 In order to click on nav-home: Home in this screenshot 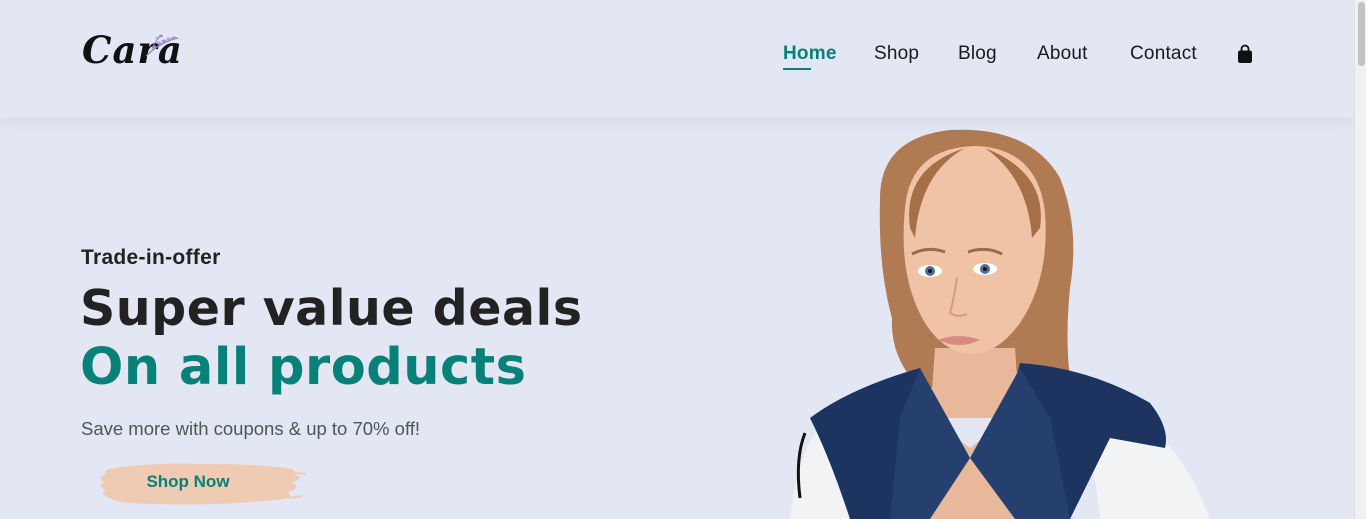, I will do `click(810, 54)`.